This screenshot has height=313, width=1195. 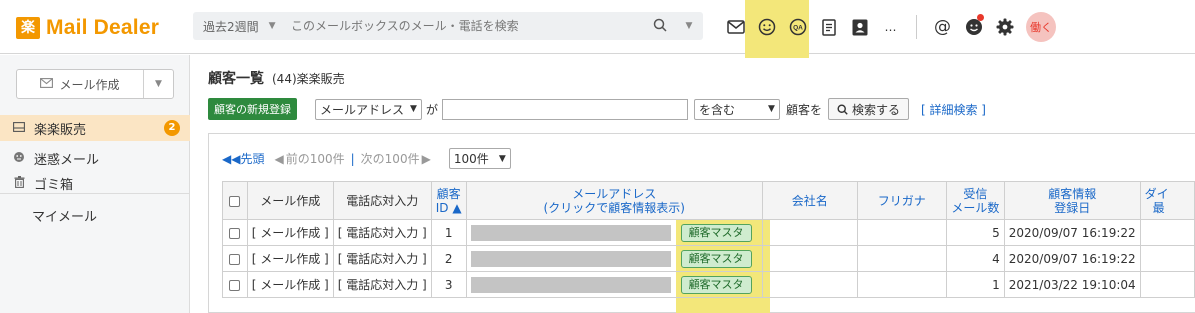 I want to click on col-received: 受信 メール数, so click(x=975, y=200).